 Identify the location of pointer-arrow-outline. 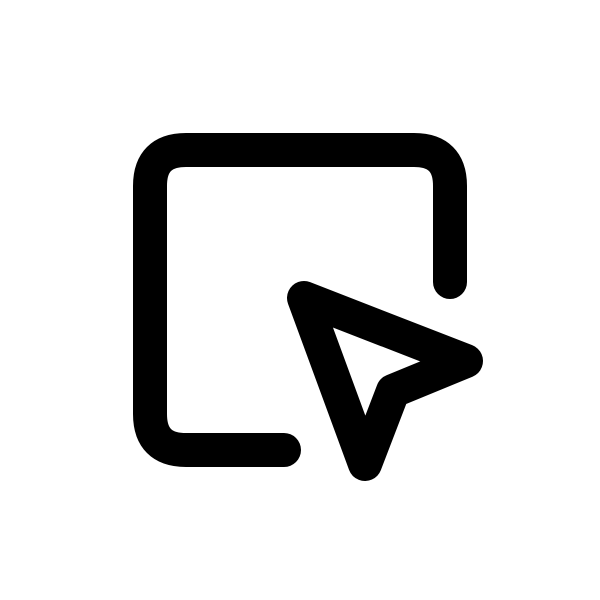
(385, 381).